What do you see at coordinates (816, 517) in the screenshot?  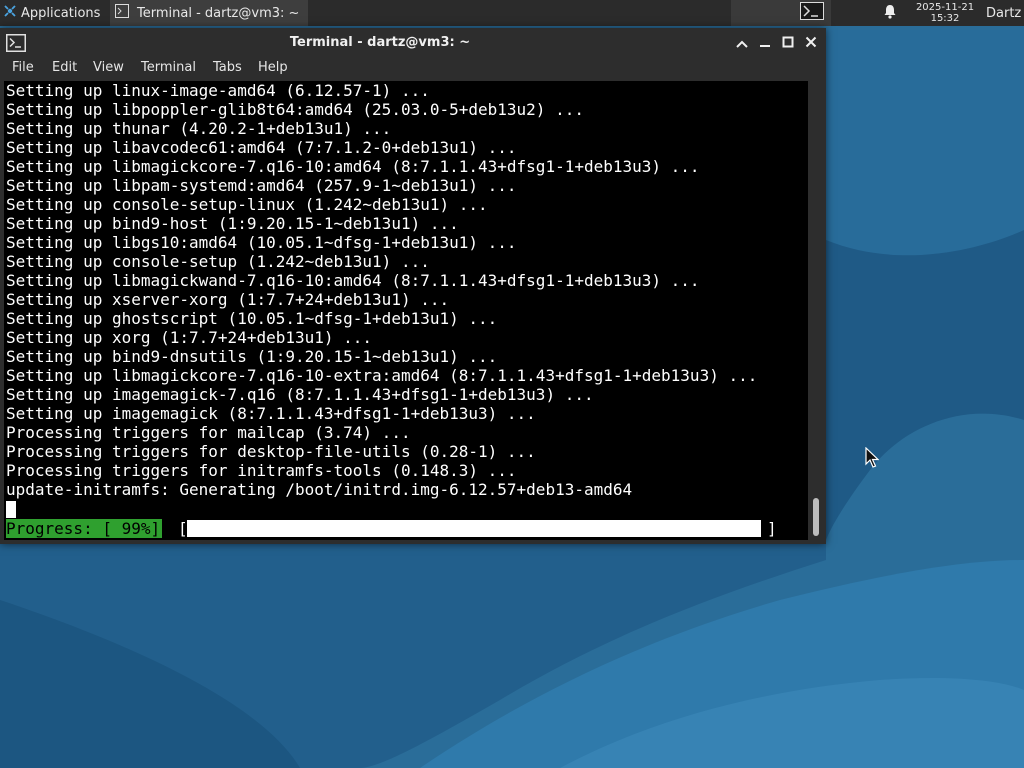 I see `scrollbar-thumb` at bounding box center [816, 517].